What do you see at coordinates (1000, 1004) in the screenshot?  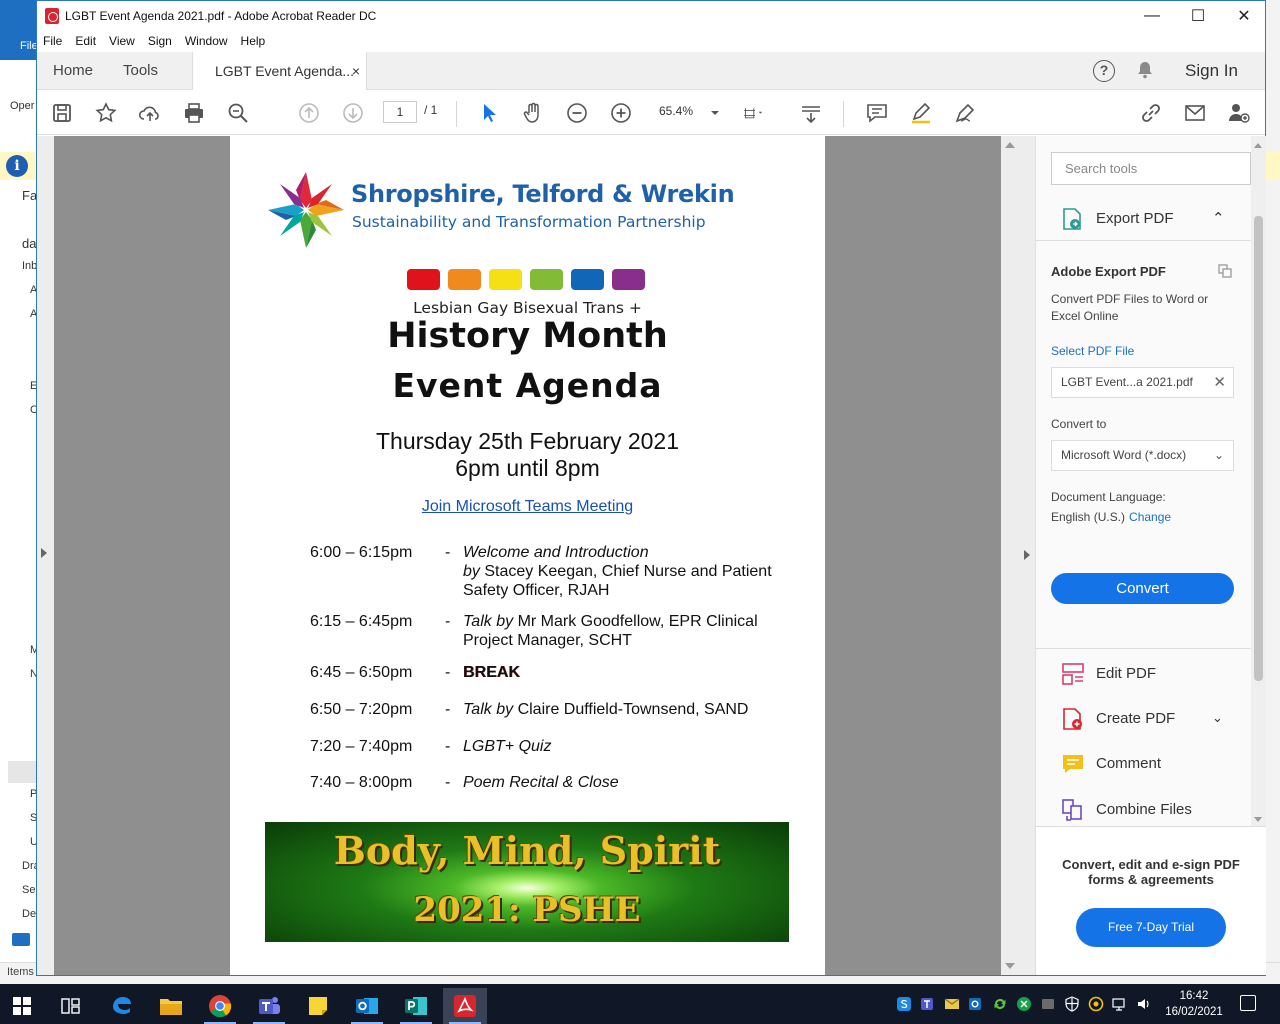 I see `tray-sync-icon` at bounding box center [1000, 1004].